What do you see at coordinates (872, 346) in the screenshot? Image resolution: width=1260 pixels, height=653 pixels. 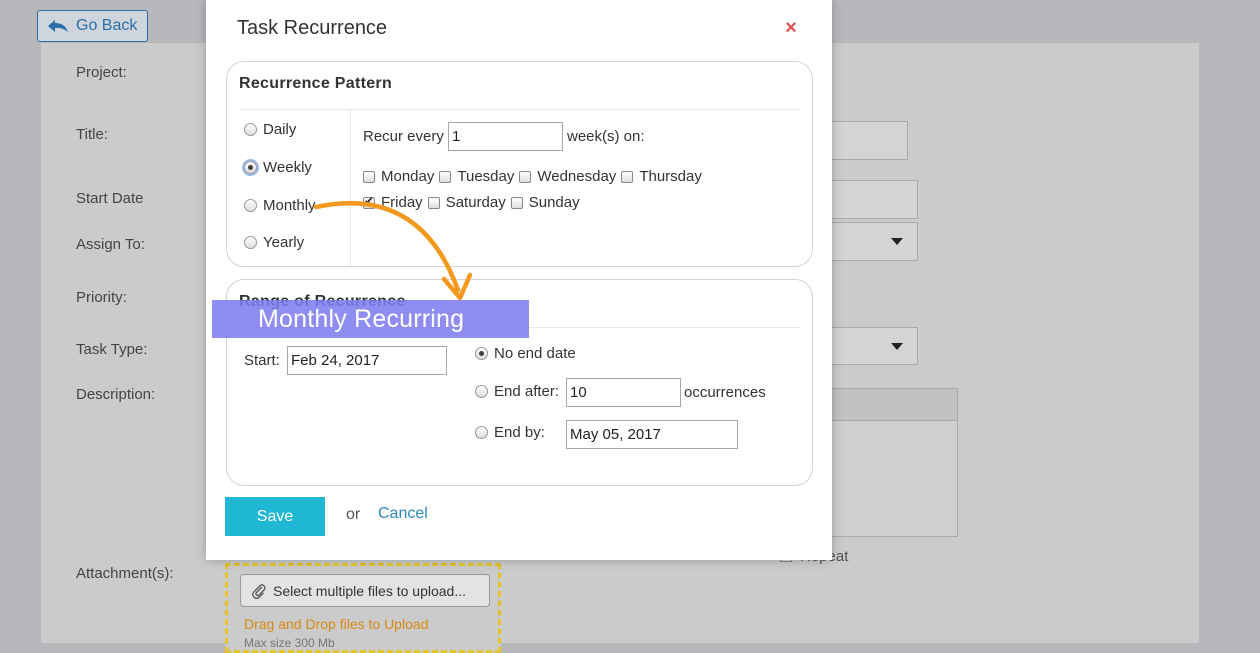 I see `task-type-select` at bounding box center [872, 346].